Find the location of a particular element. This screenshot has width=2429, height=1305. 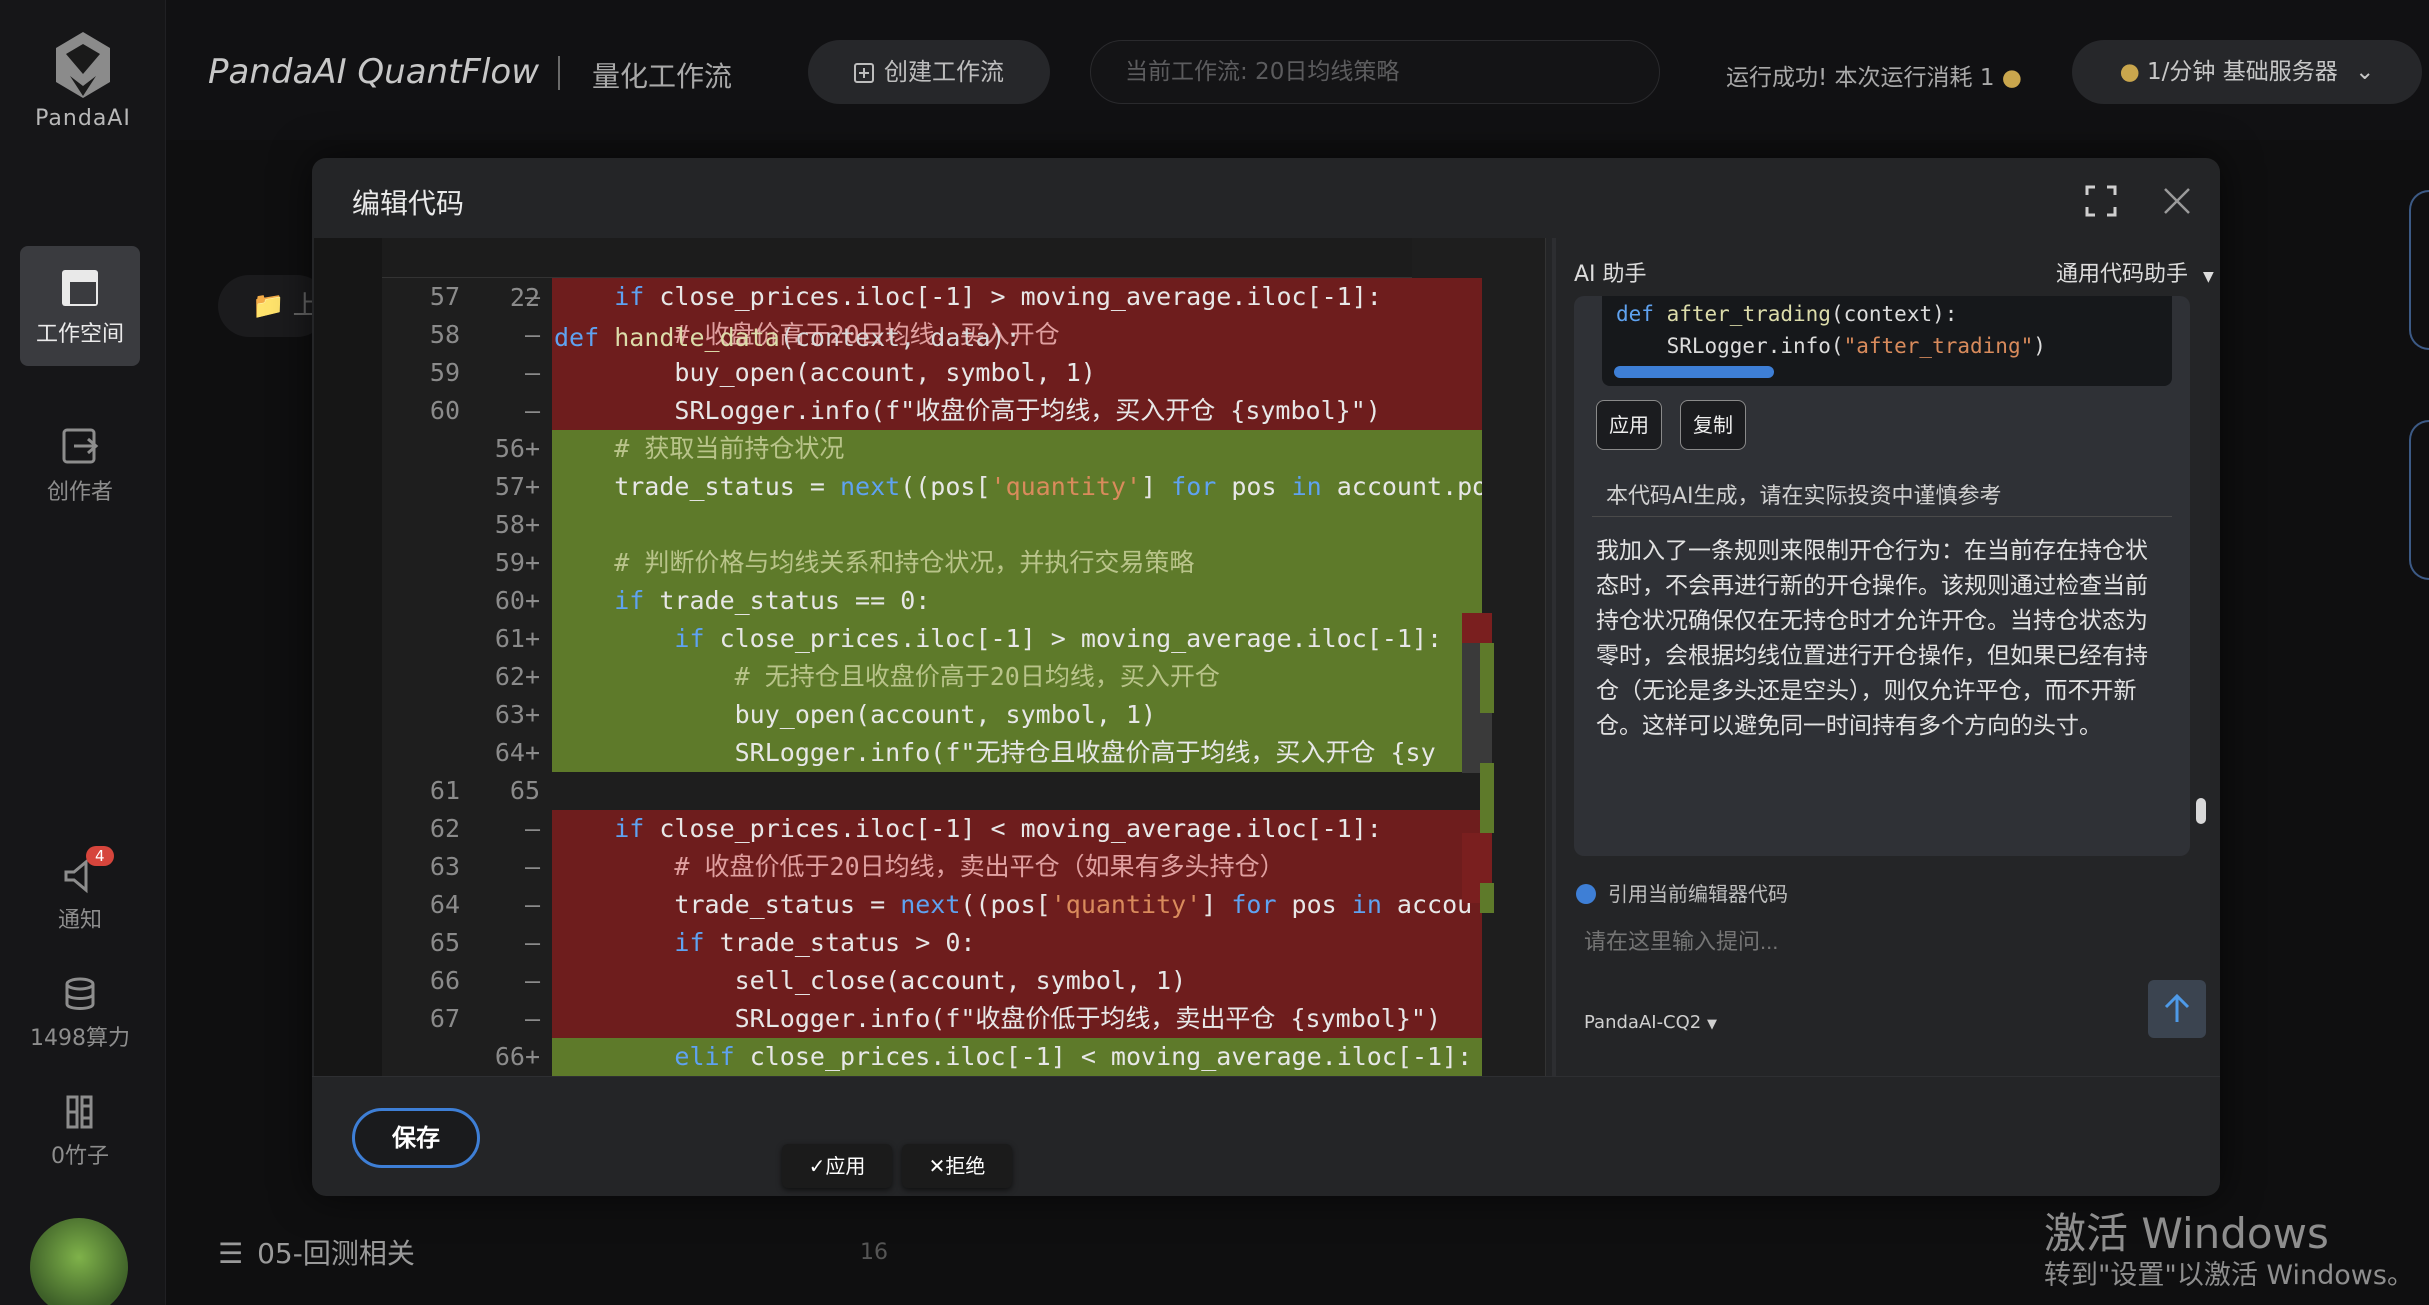

model-selector: PandaAI-CQ2 ▼ is located at coordinates (1650, 1022).